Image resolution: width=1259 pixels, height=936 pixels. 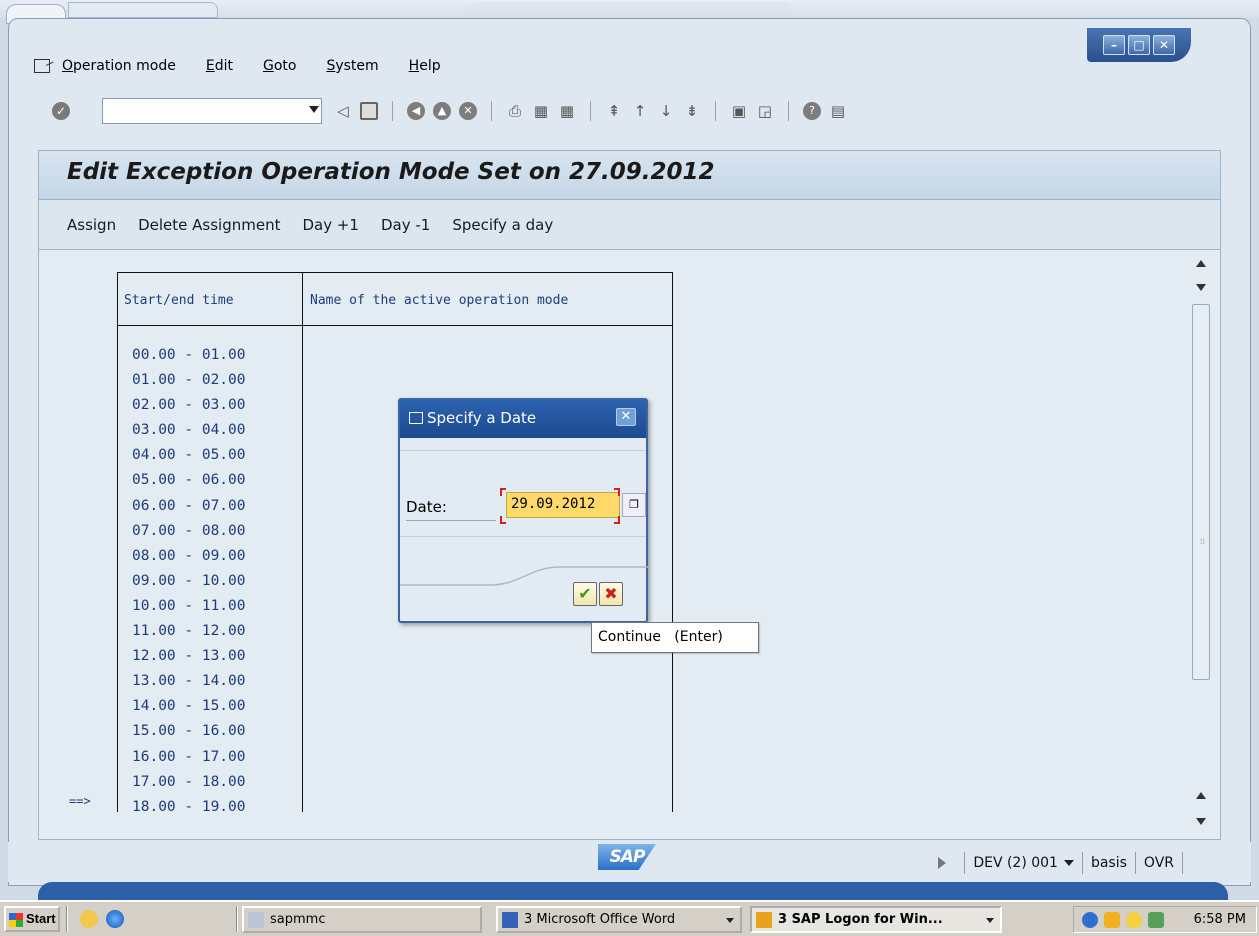 I want to click on find-icon: ▦, so click(x=541, y=111).